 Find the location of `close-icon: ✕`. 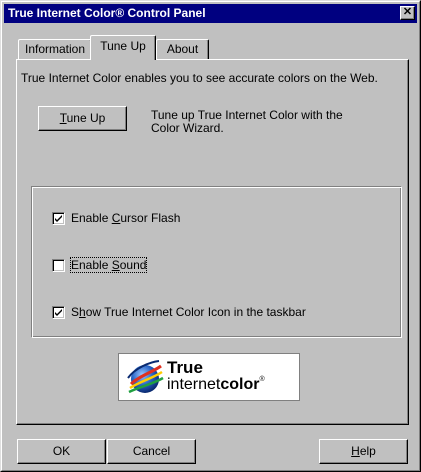

close-icon: ✕ is located at coordinates (407, 12).